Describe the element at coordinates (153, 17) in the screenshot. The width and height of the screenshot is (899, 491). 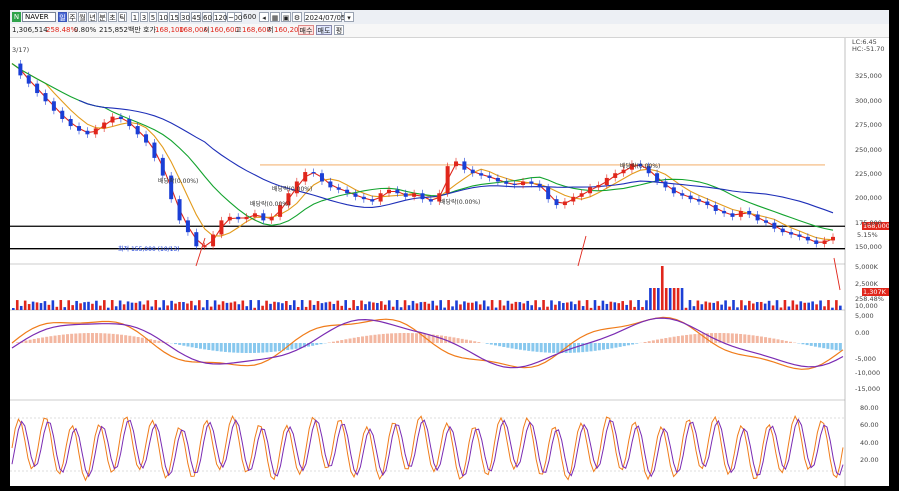
I see `interval-button-2: 5` at that location.